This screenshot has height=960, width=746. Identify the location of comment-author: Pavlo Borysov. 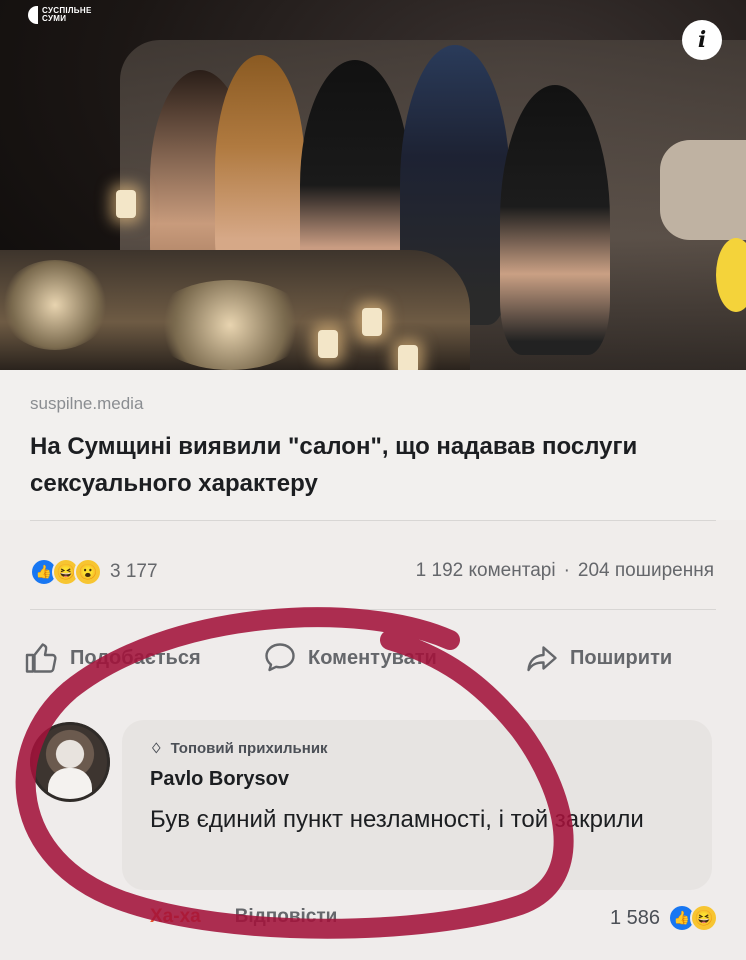
(219, 779).